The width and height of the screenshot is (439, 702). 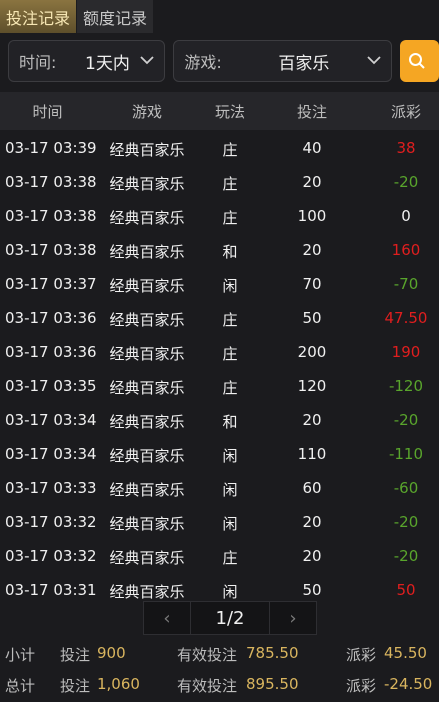 What do you see at coordinates (51, 590) in the screenshot?
I see `cell-time: 03-17 03:31` at bounding box center [51, 590].